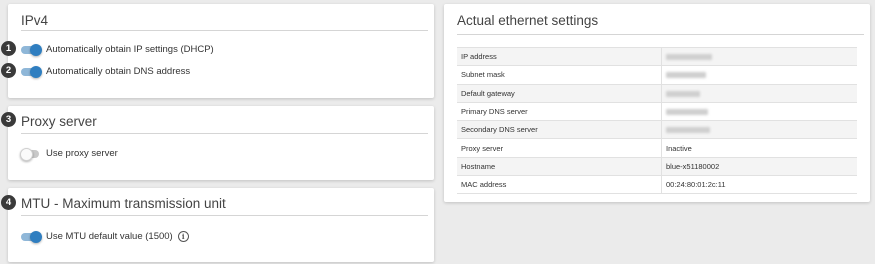 This screenshot has height=264, width=875. Describe the element at coordinates (559, 185) in the screenshot. I see `setting-key: MAC address` at that location.